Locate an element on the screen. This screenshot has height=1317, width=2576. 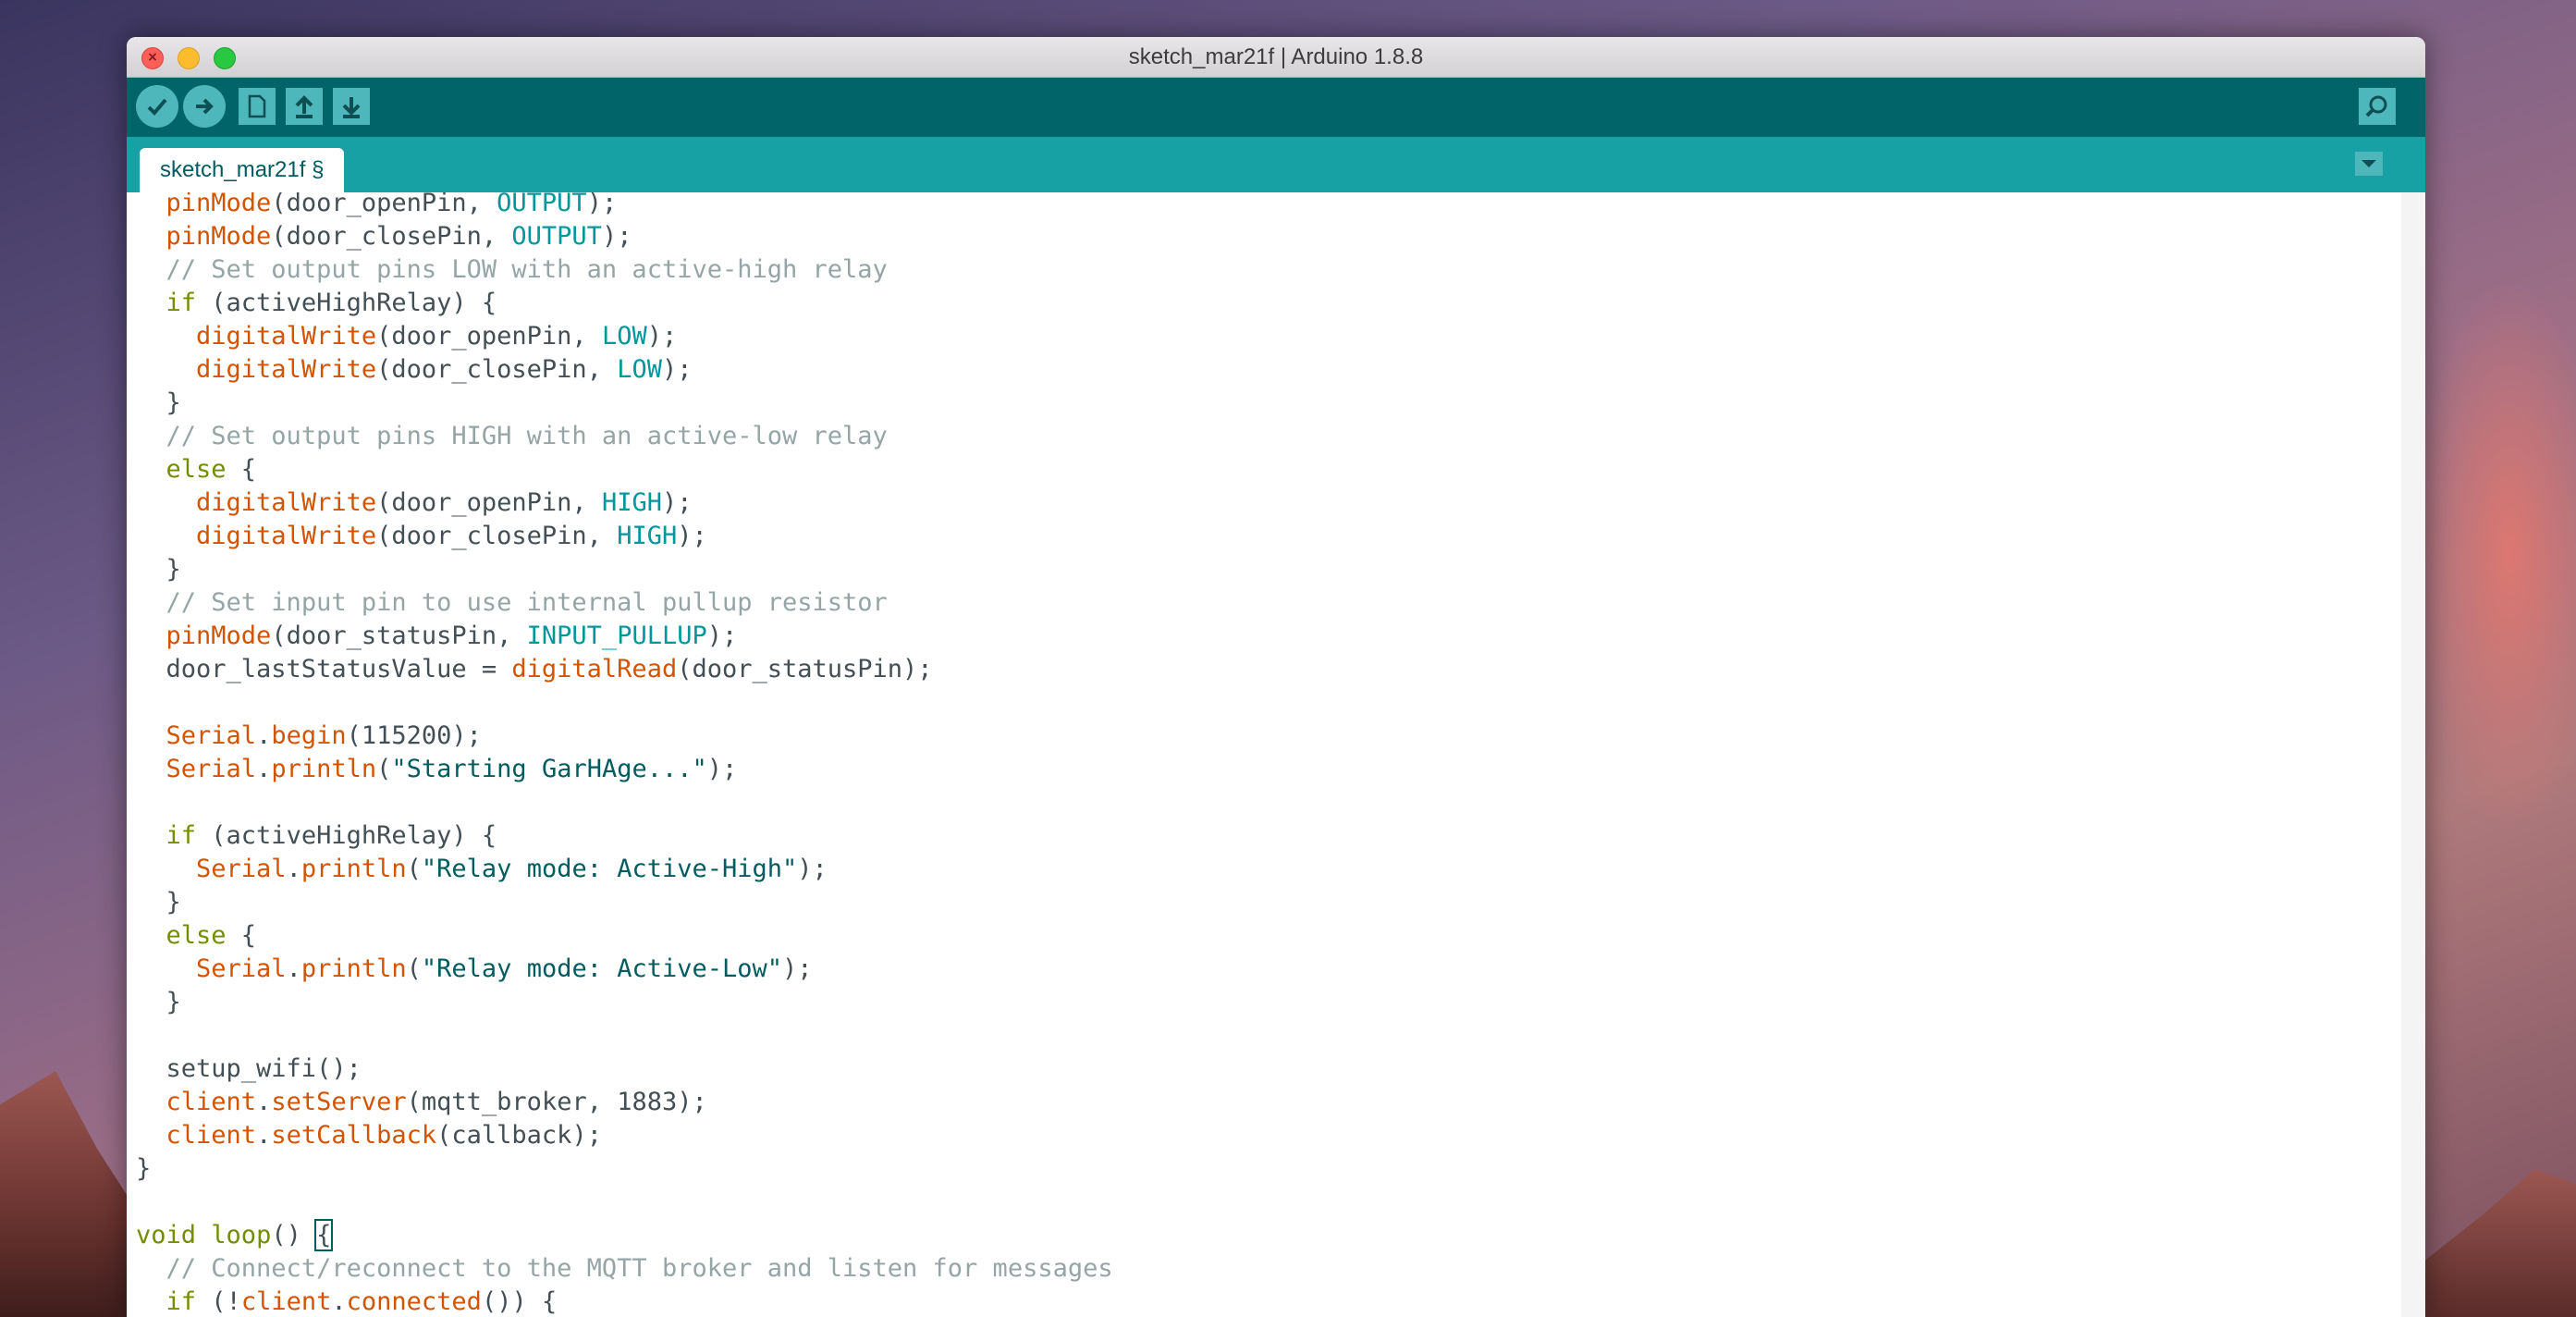
arrow-up-icon is located at coordinates (304, 107).